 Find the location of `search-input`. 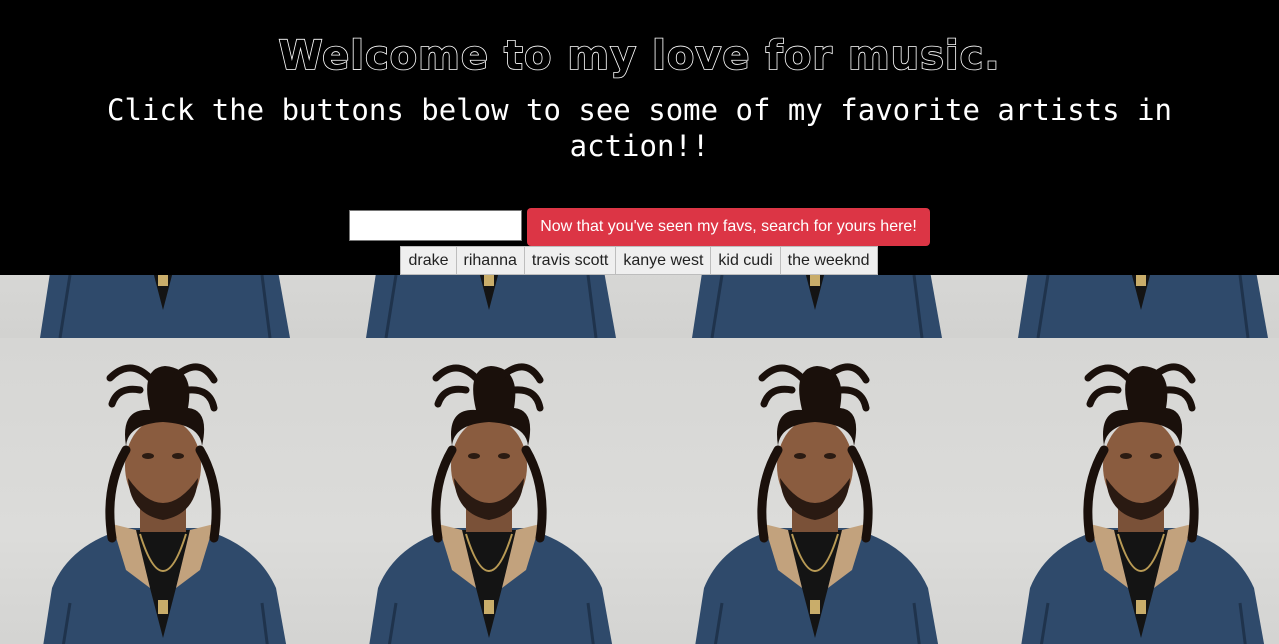

search-input is located at coordinates (436, 225).